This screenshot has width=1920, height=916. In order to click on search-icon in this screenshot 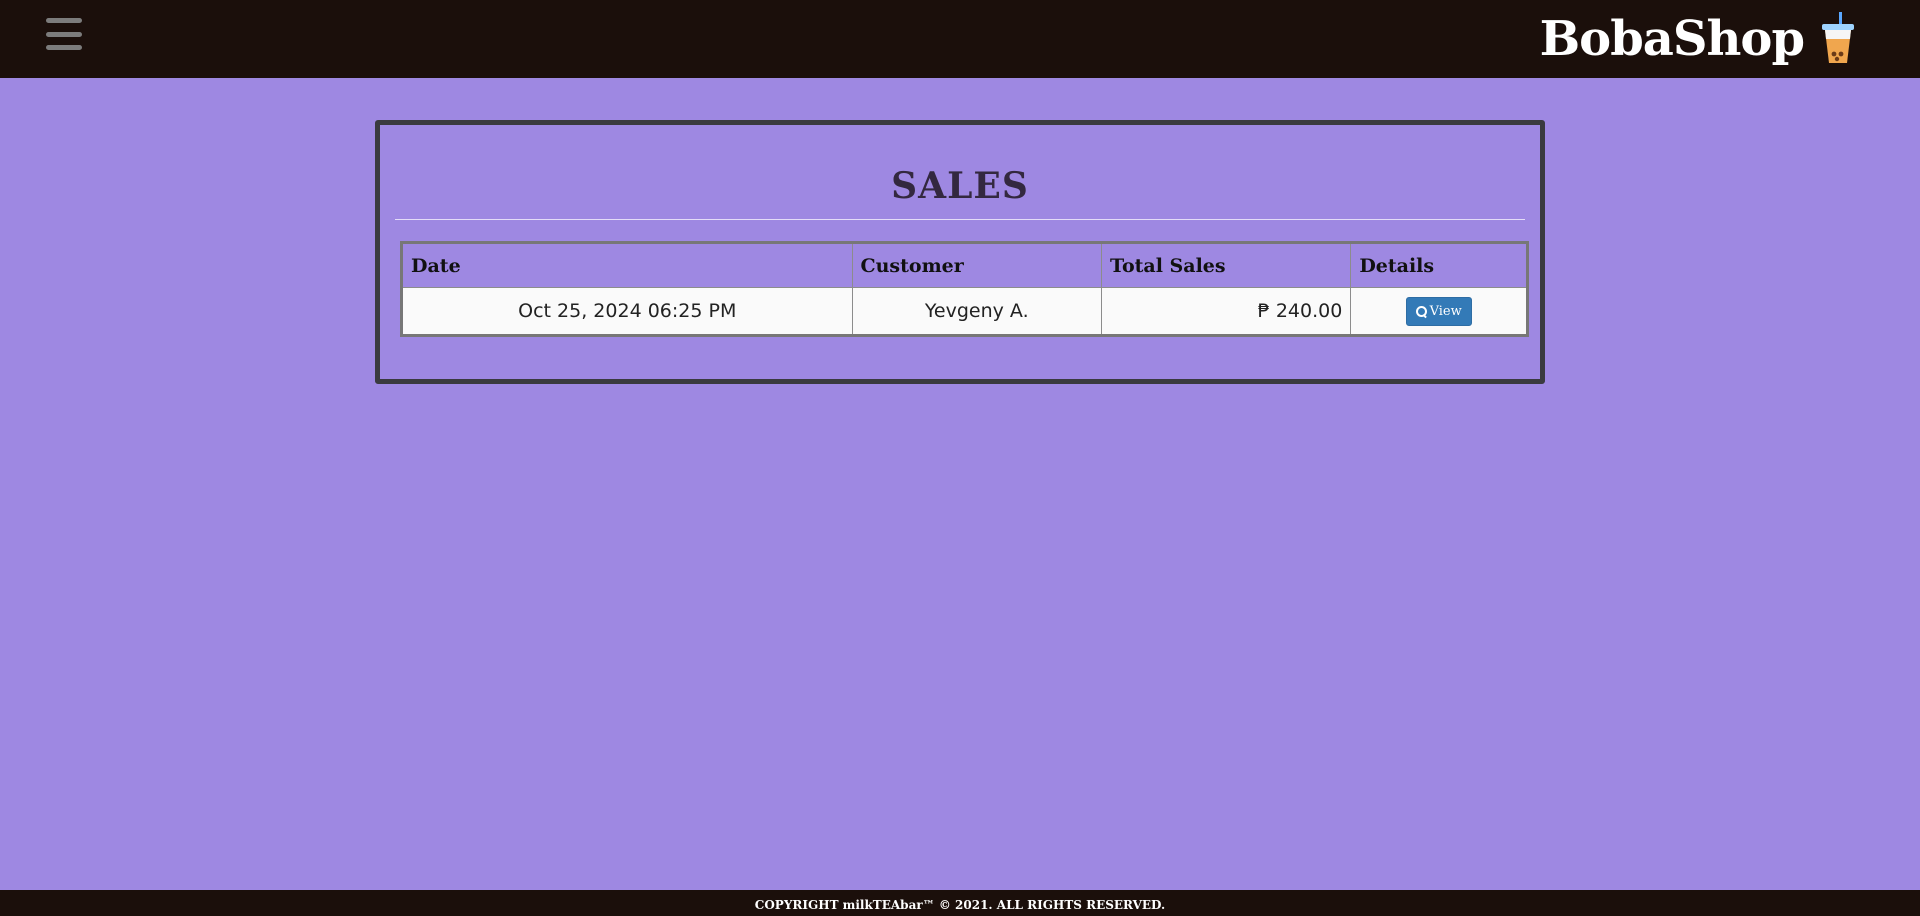, I will do `click(1421, 311)`.